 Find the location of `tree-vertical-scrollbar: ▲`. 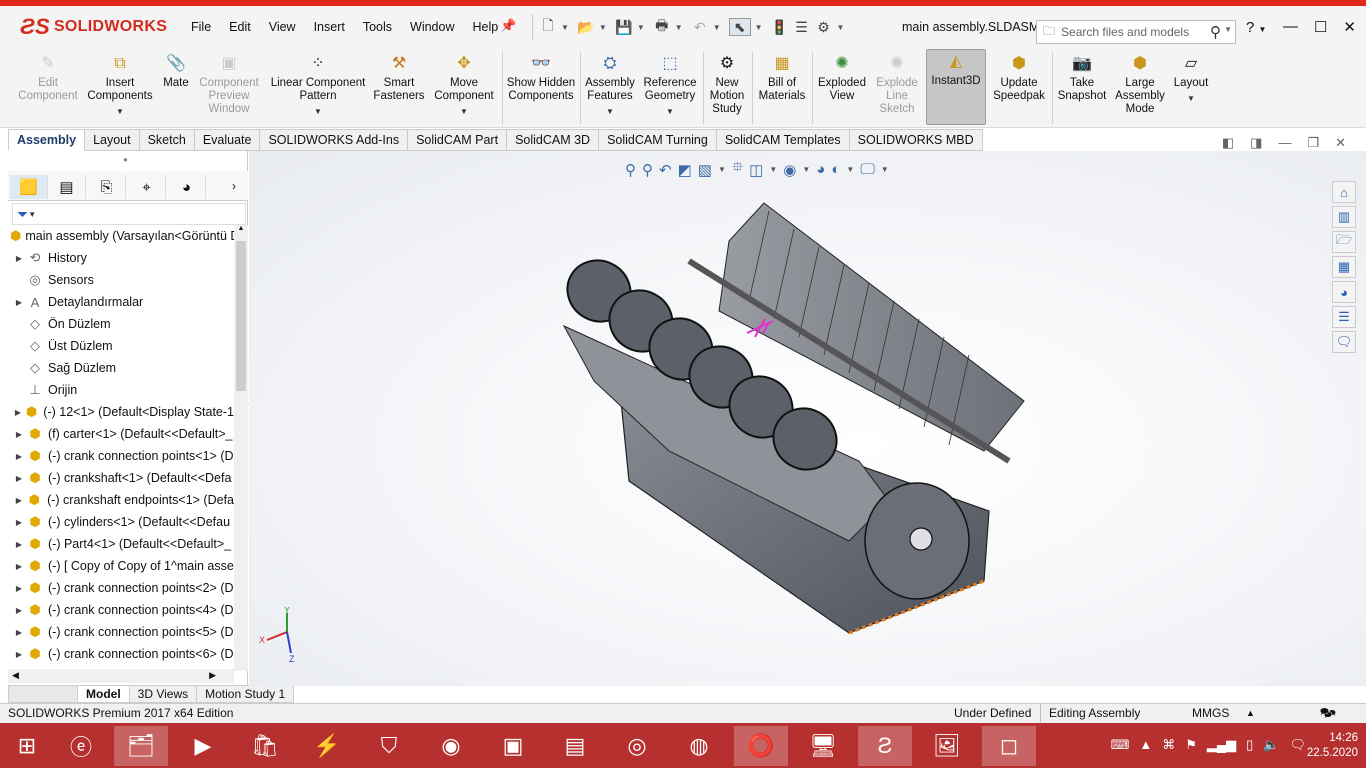

tree-vertical-scrollbar: ▲ is located at coordinates (241, 448).